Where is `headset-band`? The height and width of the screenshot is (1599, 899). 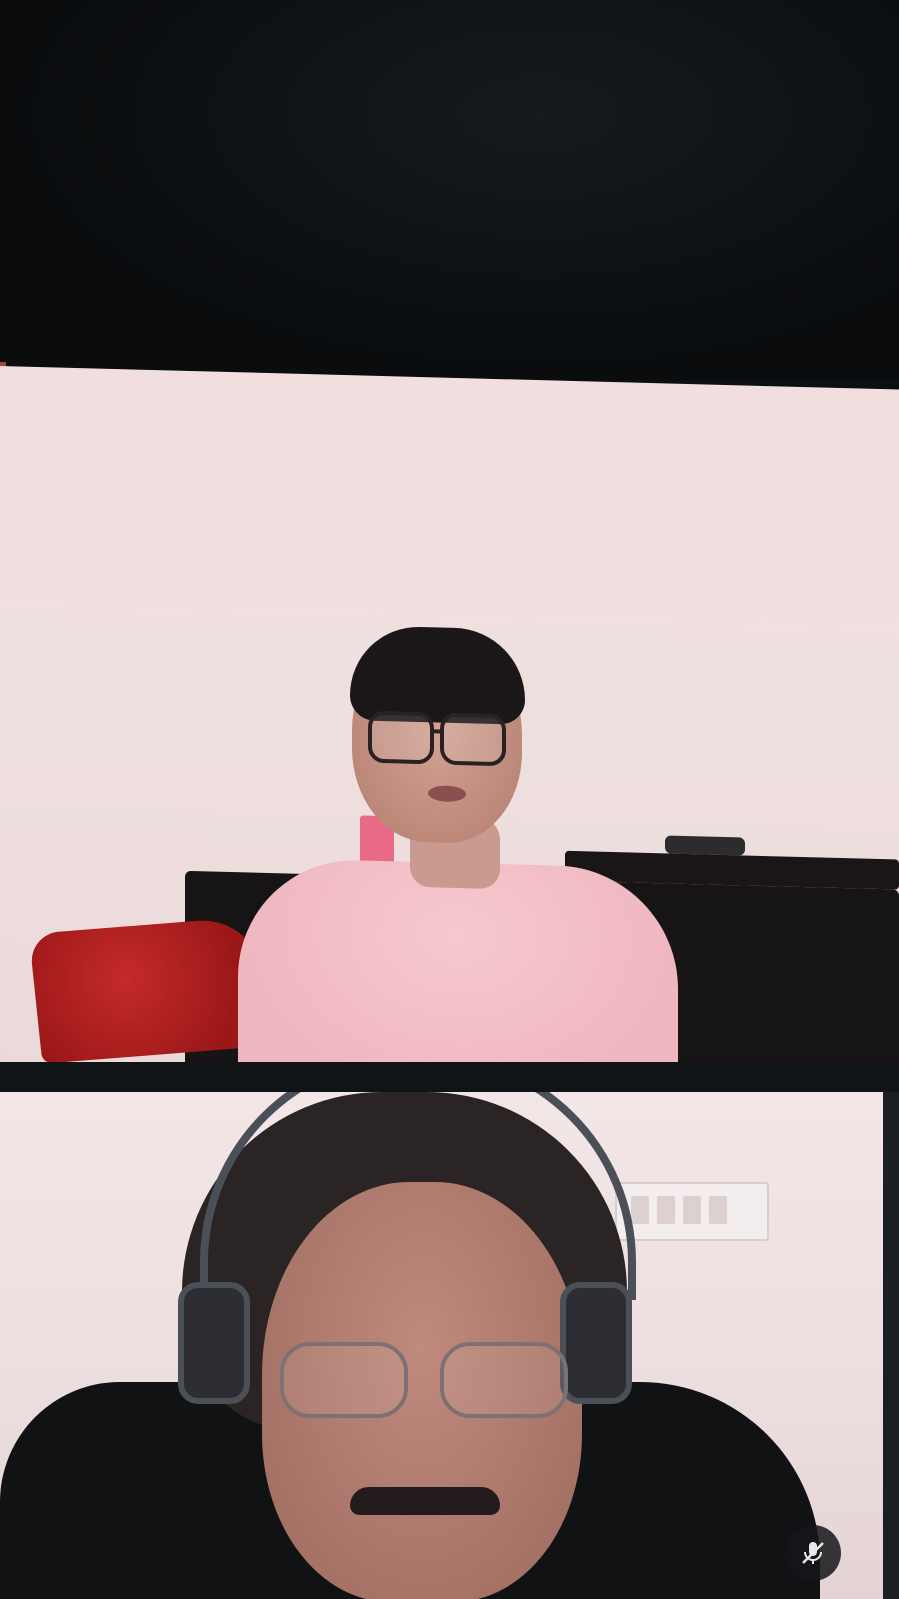 headset-band is located at coordinates (418, 1196).